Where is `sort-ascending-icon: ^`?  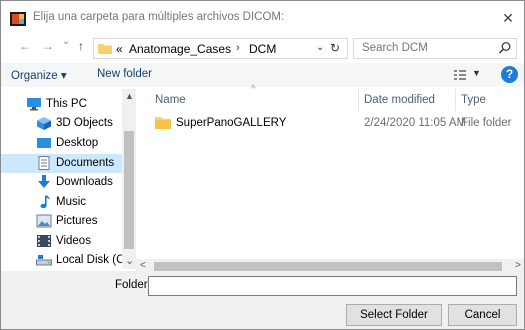 sort-ascending-icon: ^ is located at coordinates (253, 89).